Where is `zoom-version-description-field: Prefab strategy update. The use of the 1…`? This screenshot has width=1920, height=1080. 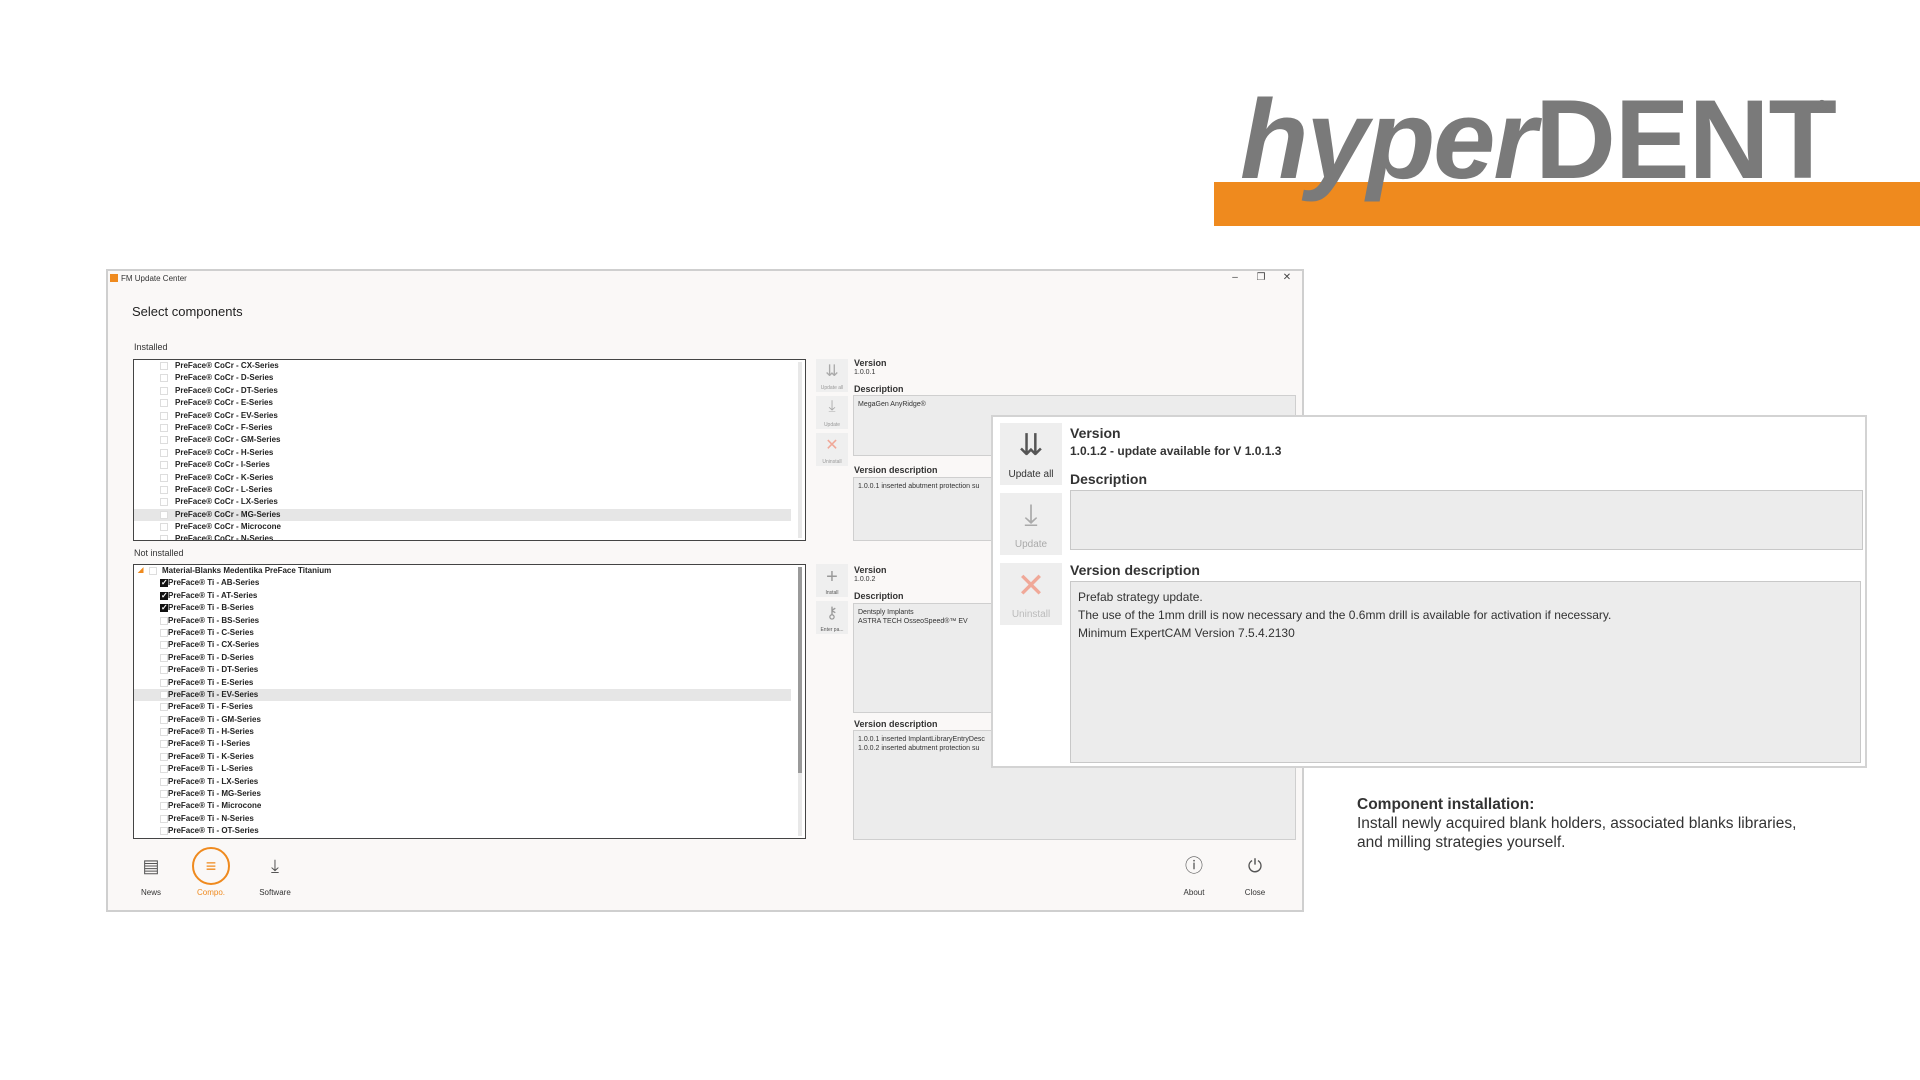
zoom-version-description-field: Prefab strategy update. The use of the 1… is located at coordinates (1465, 672).